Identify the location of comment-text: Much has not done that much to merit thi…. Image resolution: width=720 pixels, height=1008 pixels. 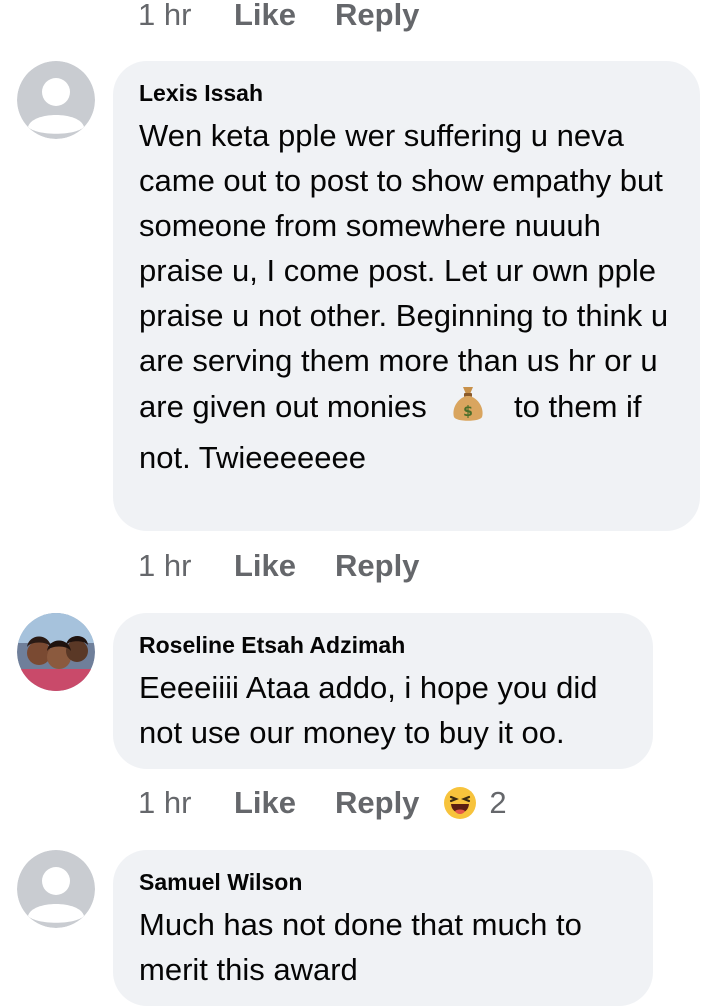
(360, 947).